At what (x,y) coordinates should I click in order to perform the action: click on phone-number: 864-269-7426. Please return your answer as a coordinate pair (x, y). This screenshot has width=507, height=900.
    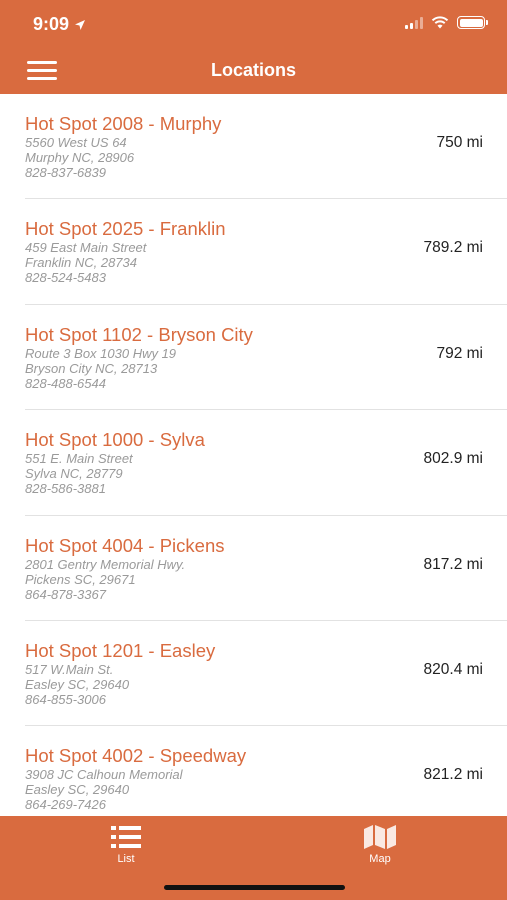
    Looking at the image, I should click on (65, 805).